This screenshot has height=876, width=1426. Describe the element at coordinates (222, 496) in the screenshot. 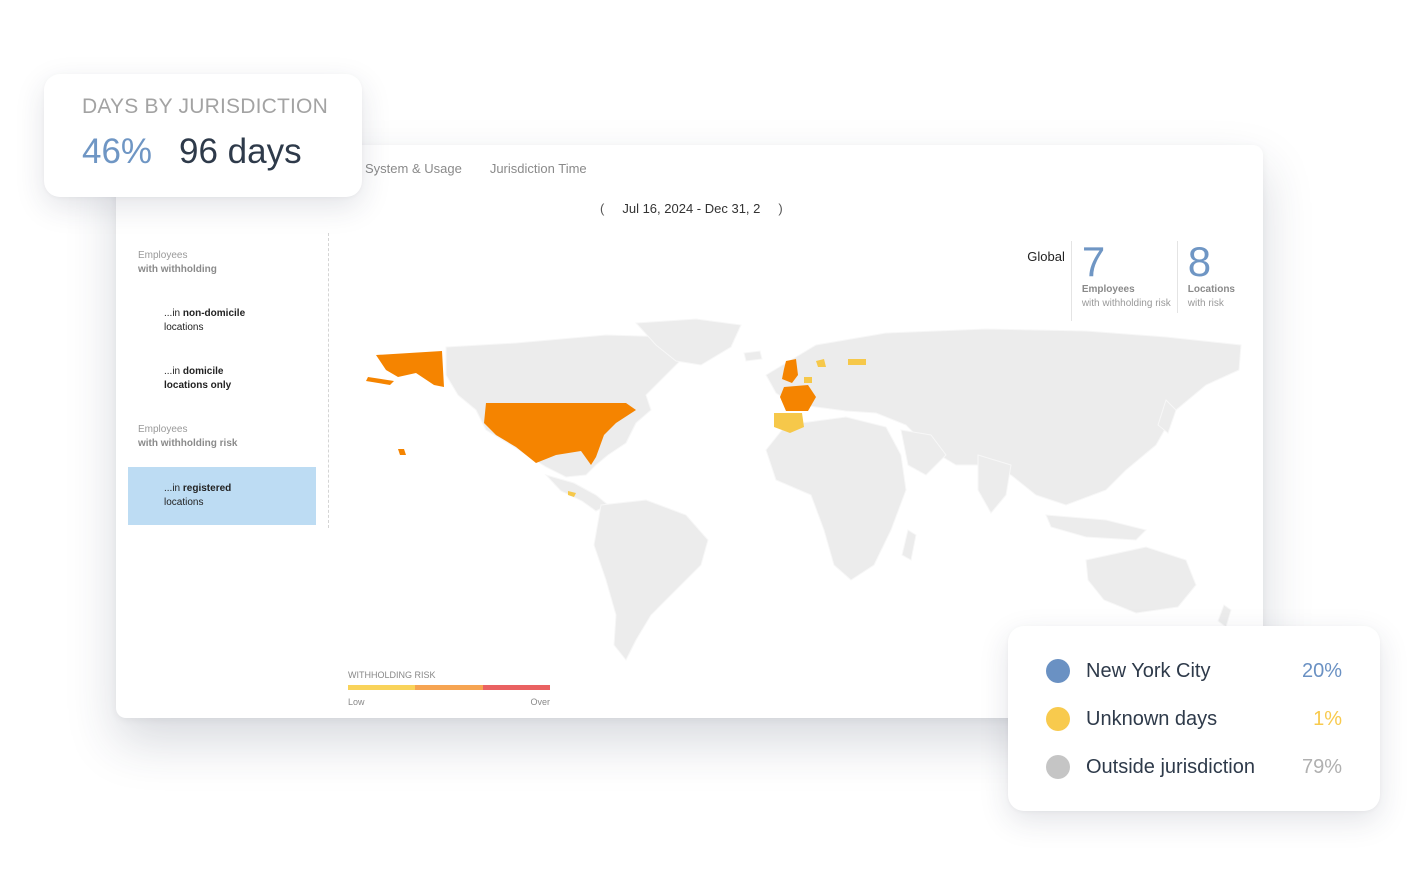

I see `sidebar-item-registered: ...in registered locations` at that location.